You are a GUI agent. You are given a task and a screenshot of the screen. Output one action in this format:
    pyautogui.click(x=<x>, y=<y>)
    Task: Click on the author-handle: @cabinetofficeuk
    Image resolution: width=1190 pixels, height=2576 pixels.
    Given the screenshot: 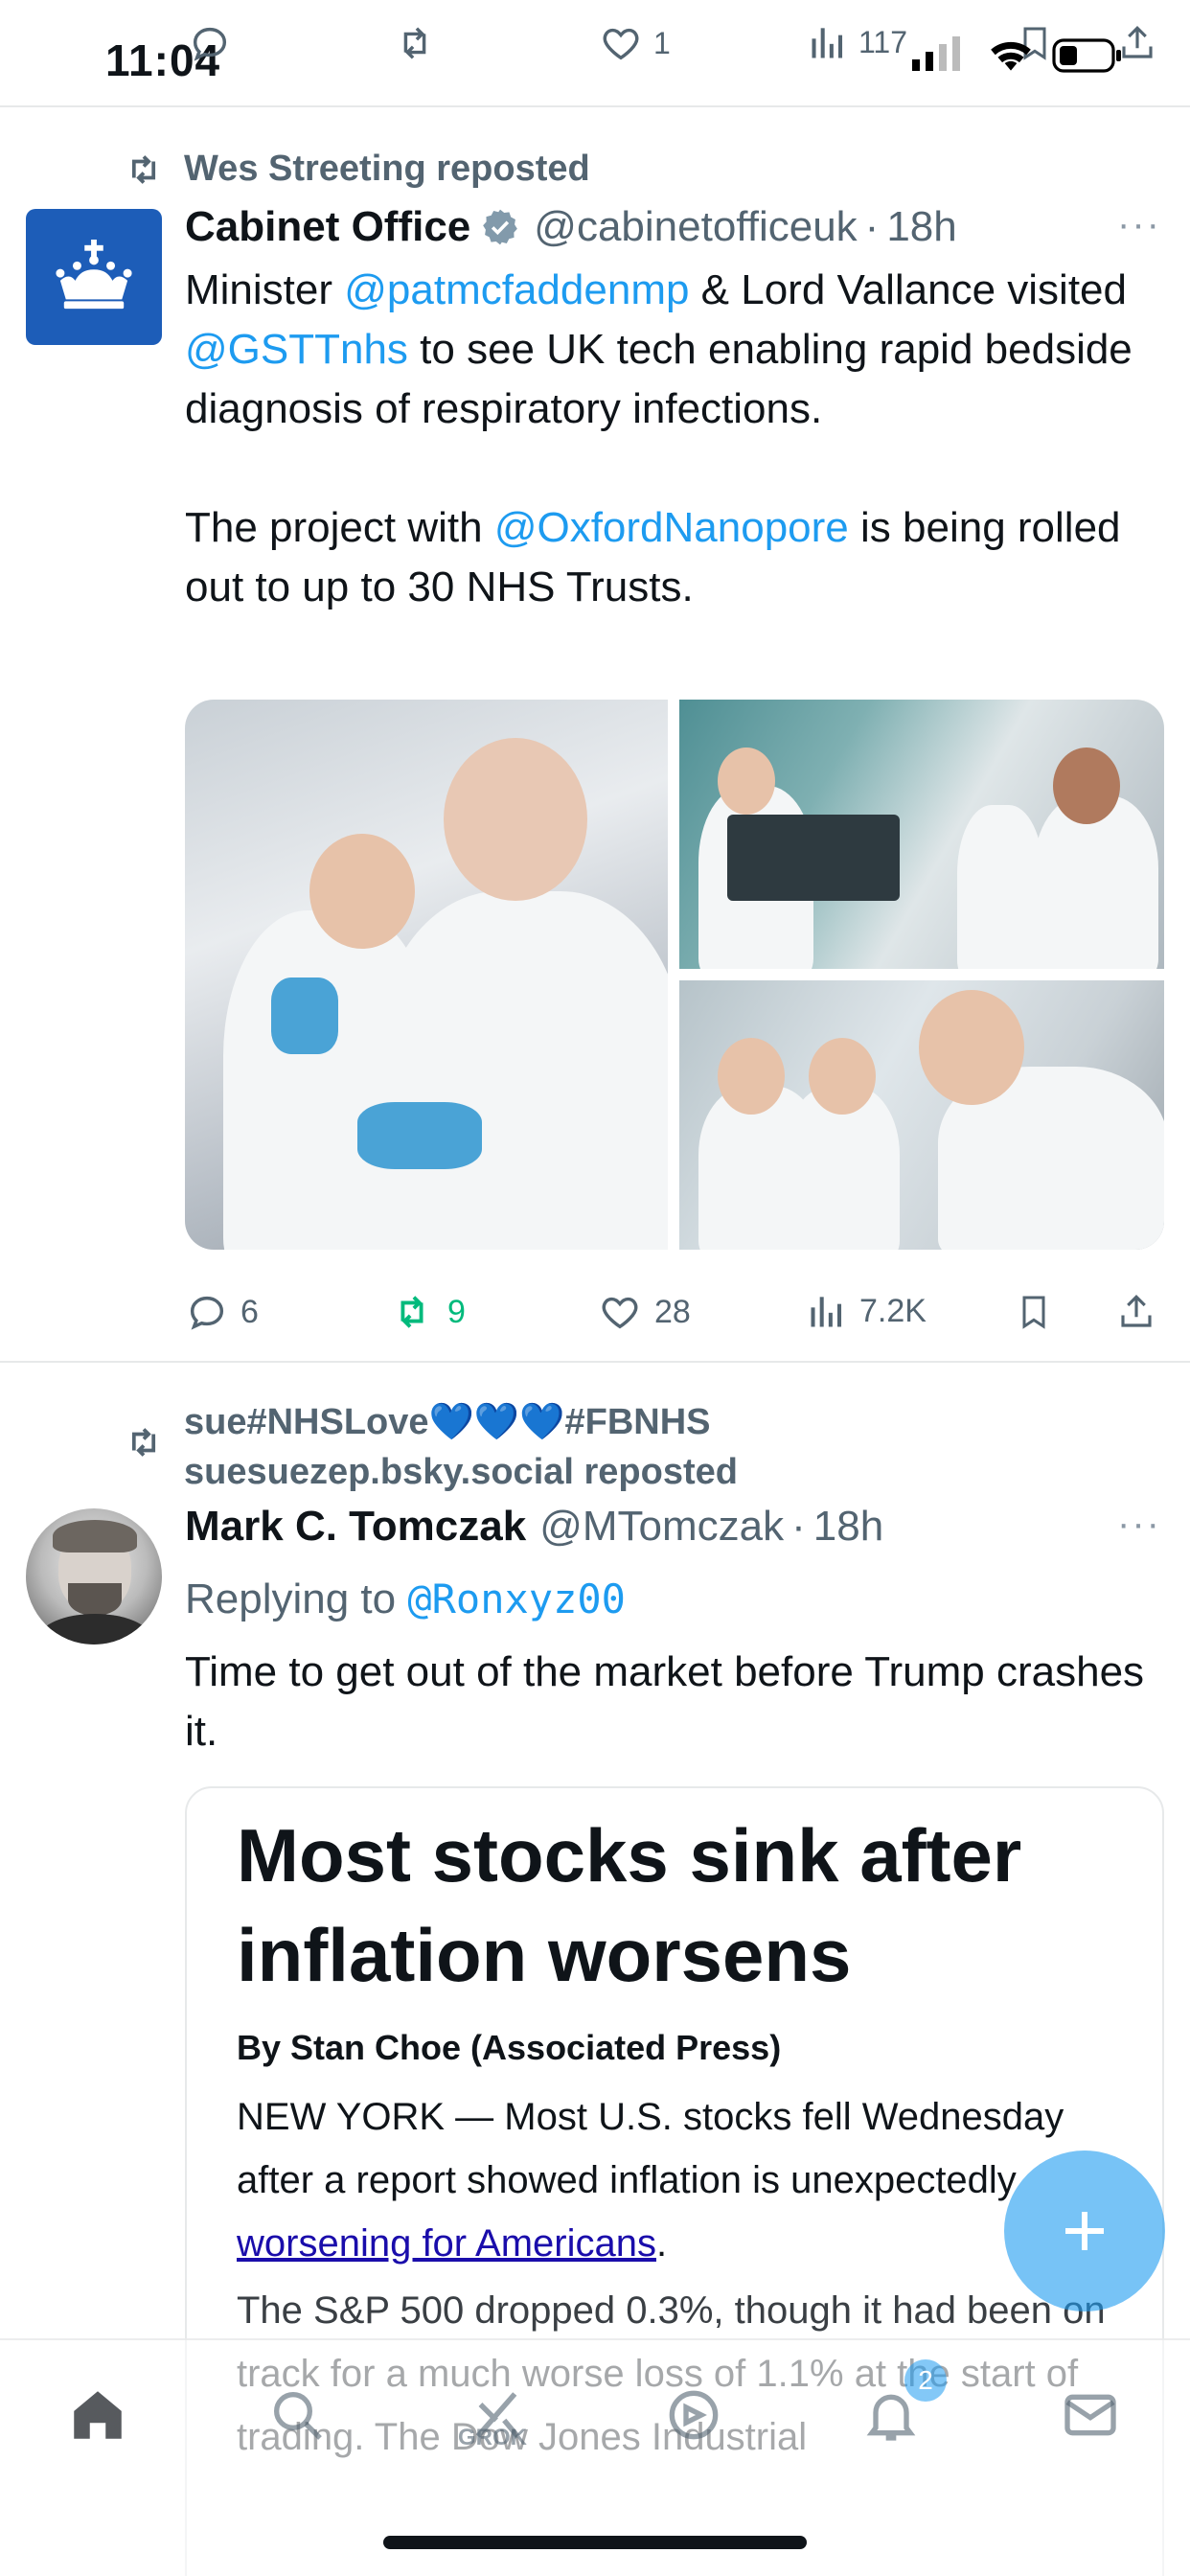 What is the action you would take?
    pyautogui.click(x=696, y=227)
    